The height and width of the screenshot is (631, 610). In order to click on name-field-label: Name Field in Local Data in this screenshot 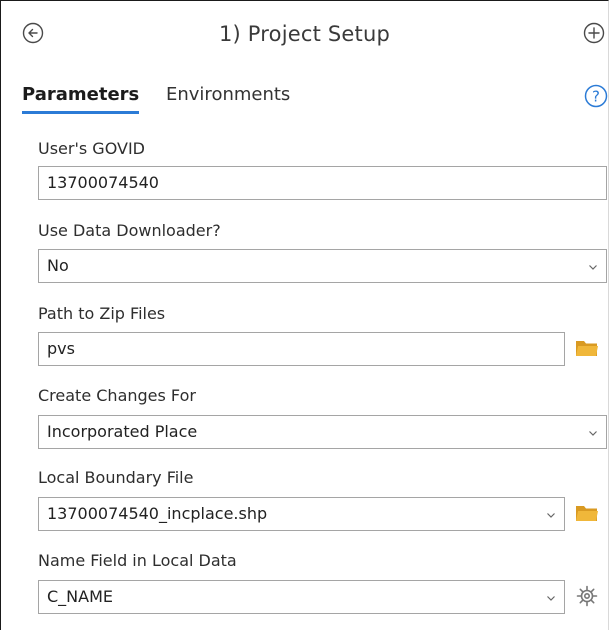, I will do `click(137, 560)`.